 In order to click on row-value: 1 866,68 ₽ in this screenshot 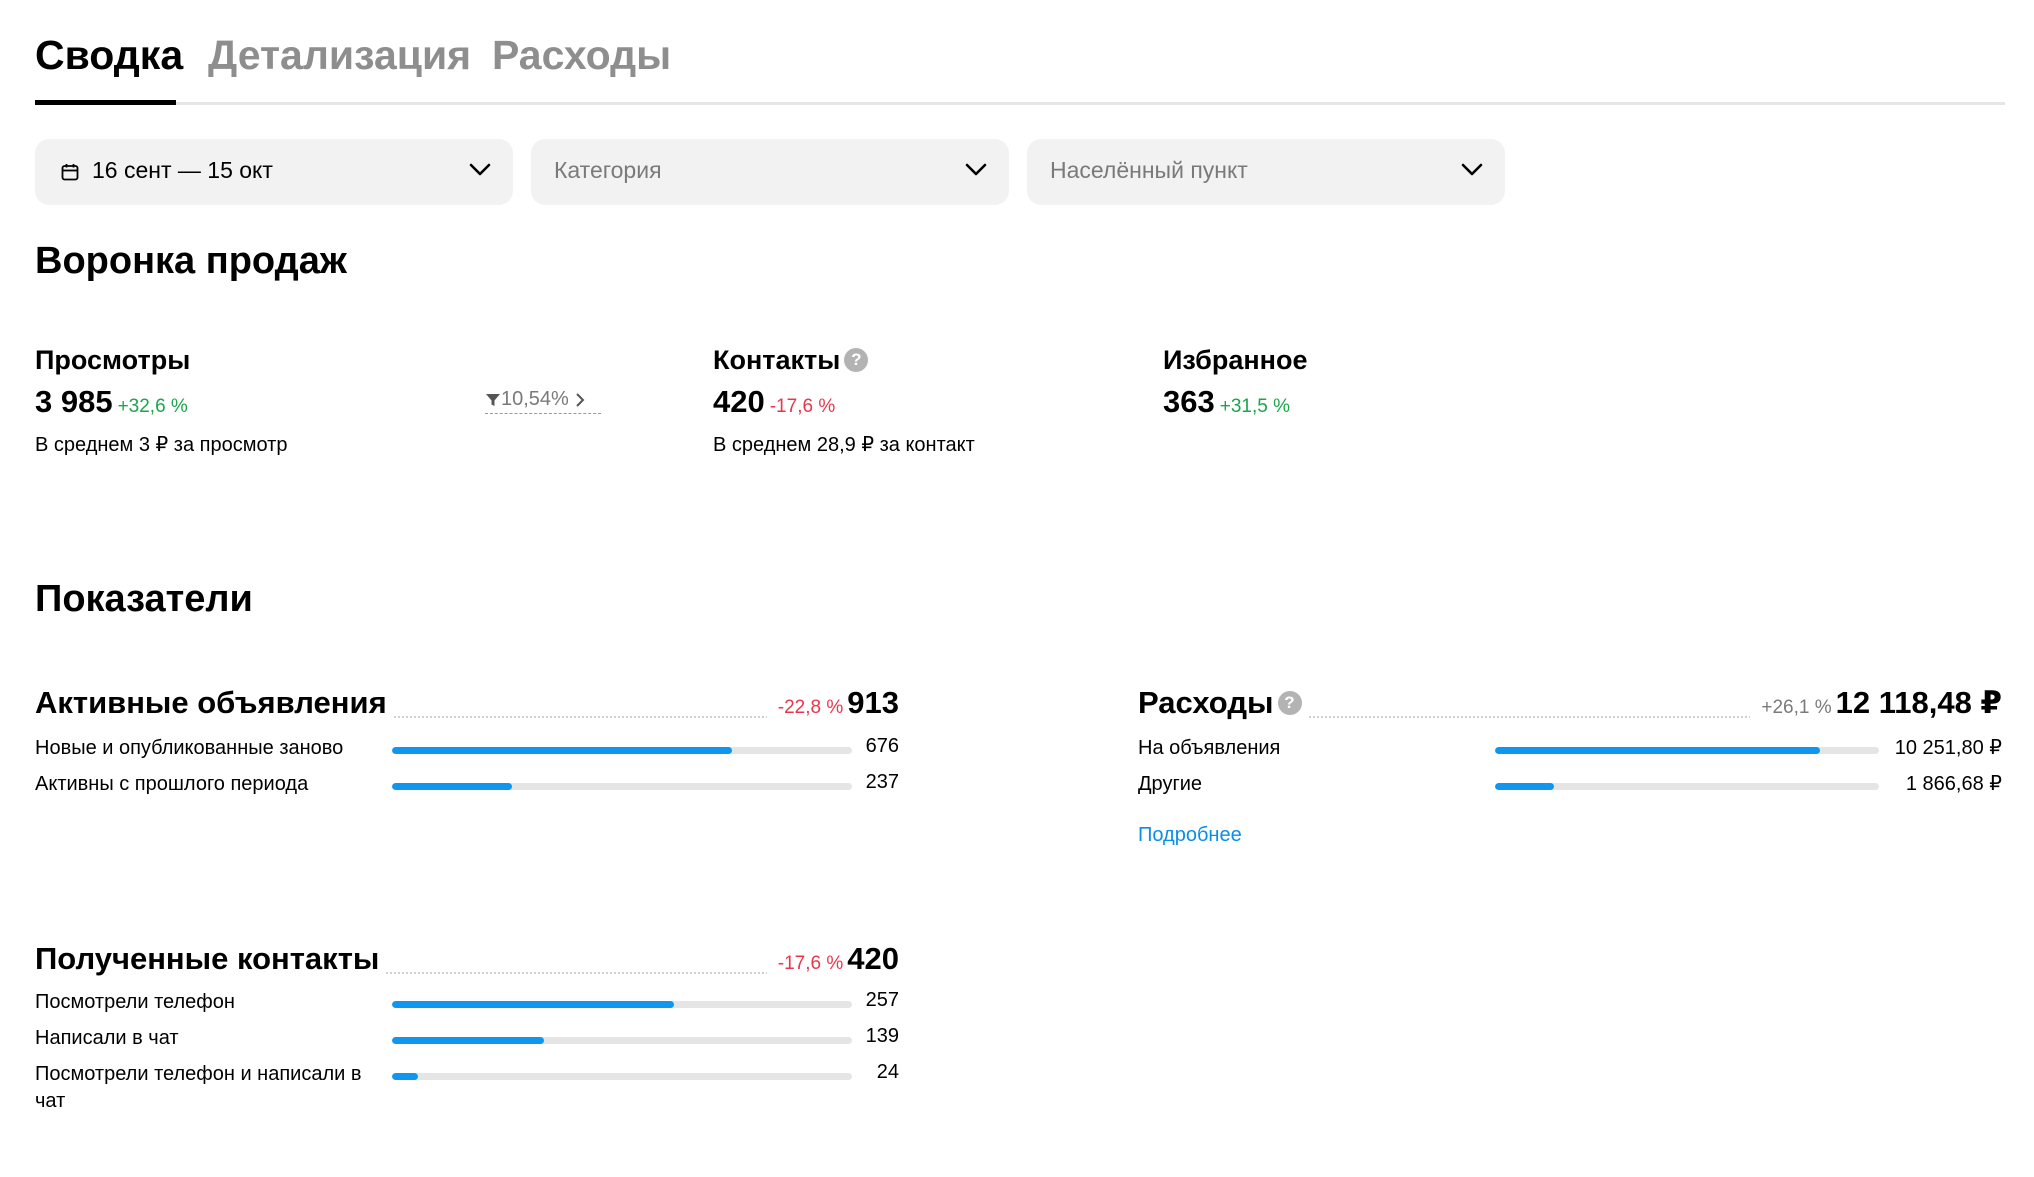, I will do `click(1953, 784)`.